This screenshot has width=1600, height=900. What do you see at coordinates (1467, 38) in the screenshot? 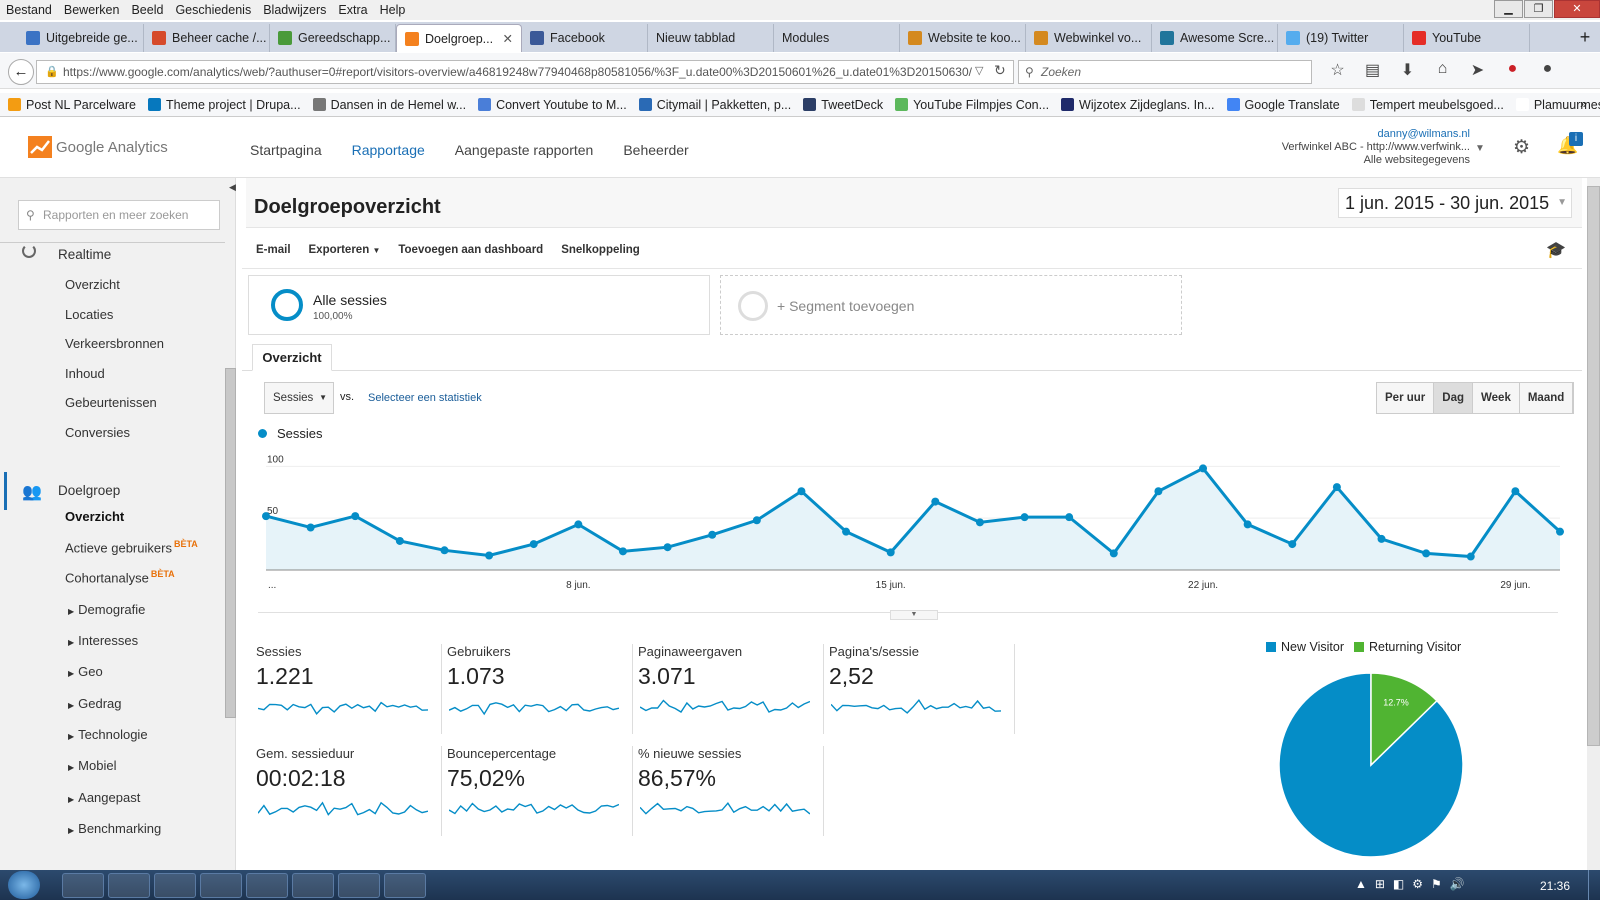
I see `browser-tab: YouTube` at bounding box center [1467, 38].